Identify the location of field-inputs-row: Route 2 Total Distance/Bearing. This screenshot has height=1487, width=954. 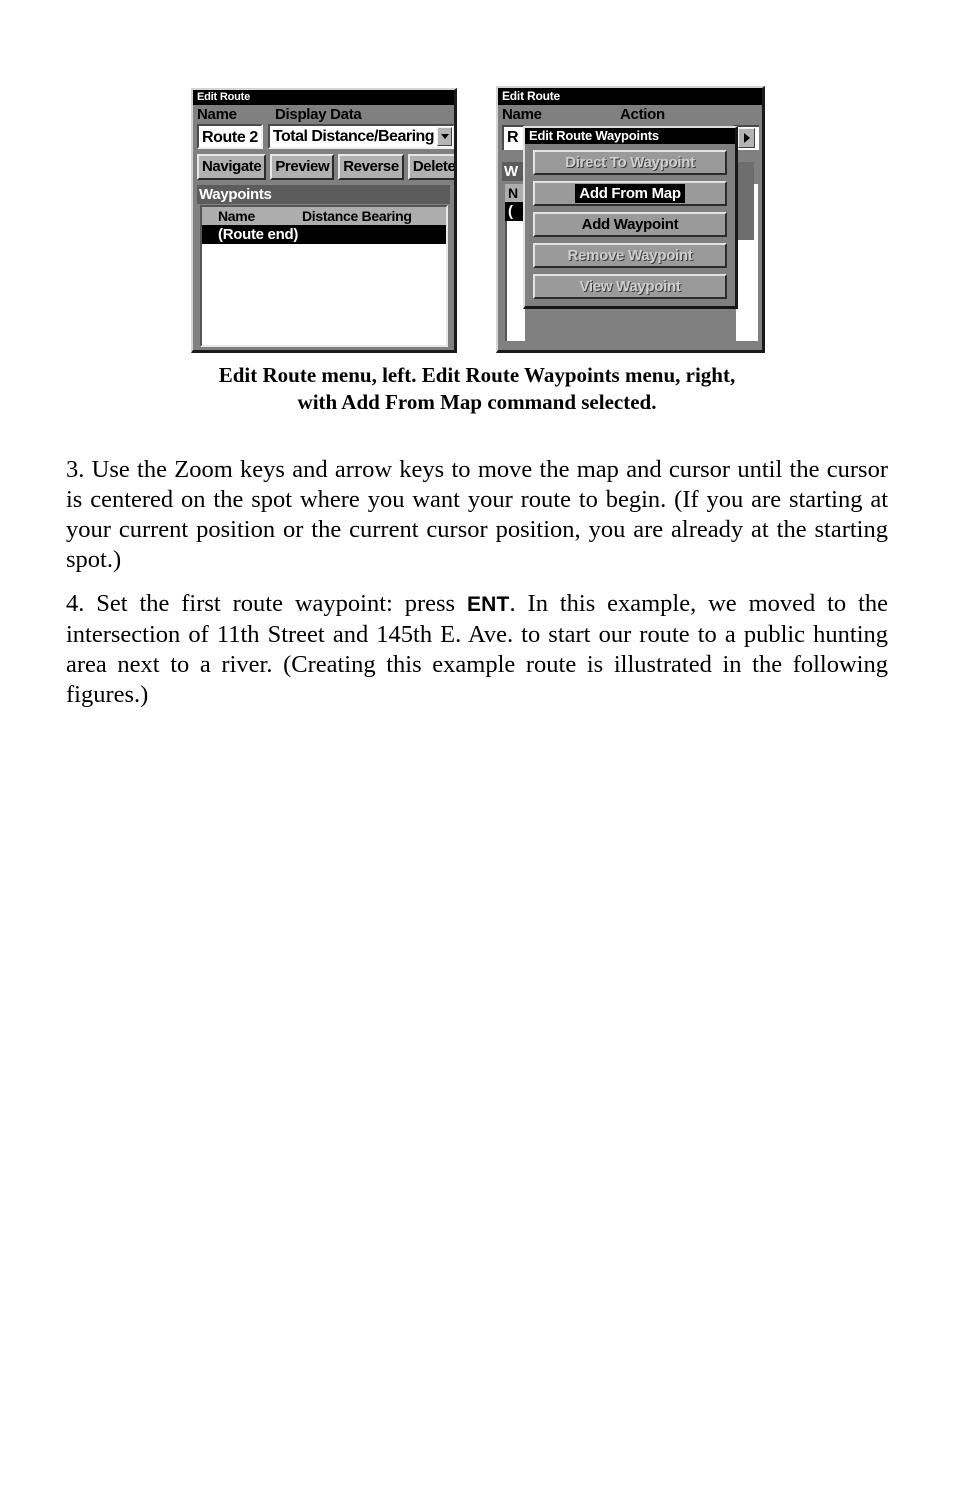
(323, 136).